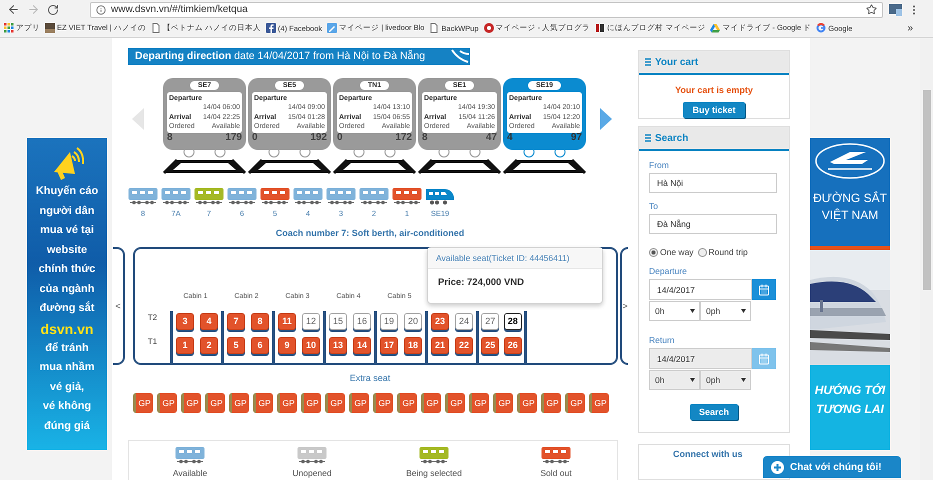  What do you see at coordinates (413, 321) in the screenshot?
I see `seat-button: 20` at bounding box center [413, 321].